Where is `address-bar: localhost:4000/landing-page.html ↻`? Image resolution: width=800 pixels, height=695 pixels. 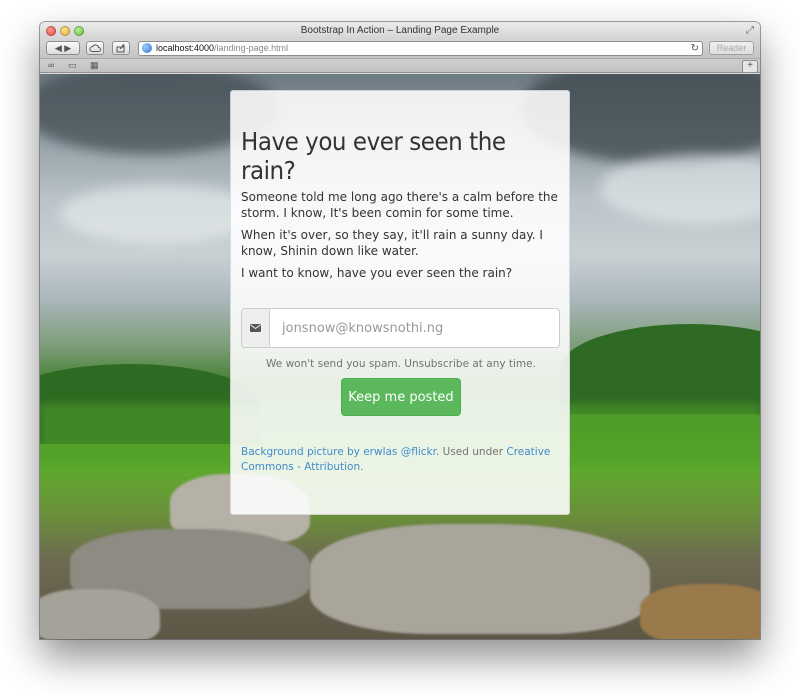
address-bar: localhost:4000/landing-page.html ↻ is located at coordinates (420, 48).